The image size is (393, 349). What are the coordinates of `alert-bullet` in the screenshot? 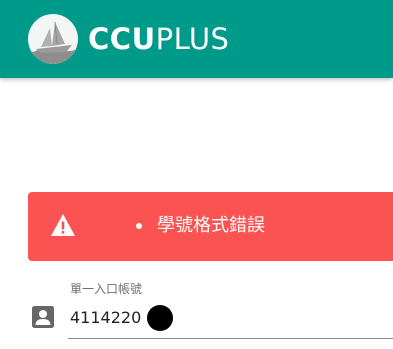 It's located at (139, 226).